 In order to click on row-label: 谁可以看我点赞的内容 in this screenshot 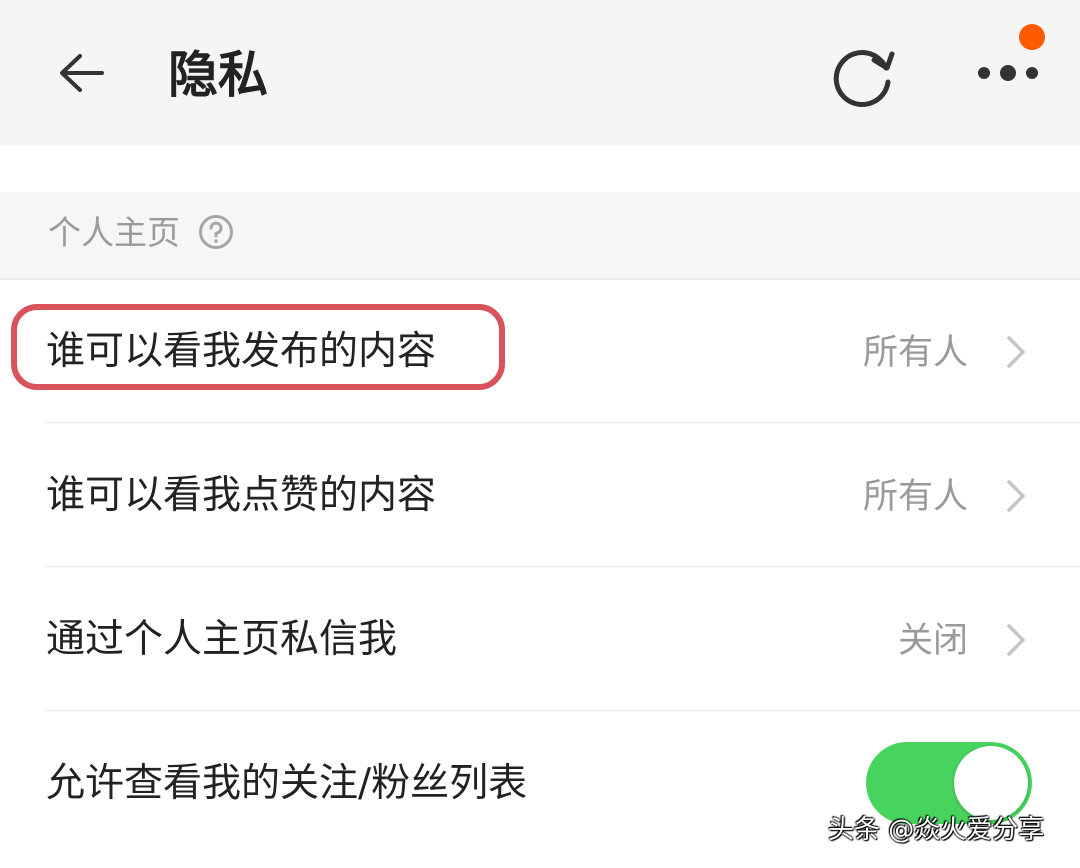, I will do `click(241, 495)`.